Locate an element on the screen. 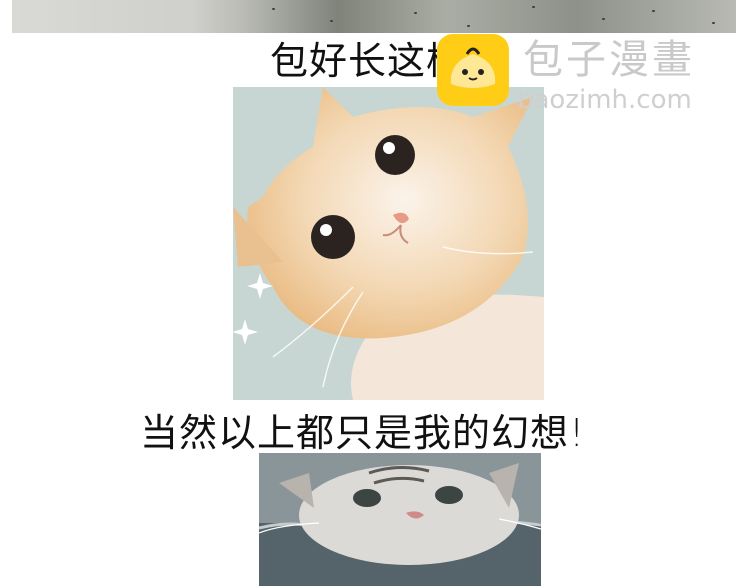 The image size is (750, 586). previous-panel-photo-strip is located at coordinates (374, 16).